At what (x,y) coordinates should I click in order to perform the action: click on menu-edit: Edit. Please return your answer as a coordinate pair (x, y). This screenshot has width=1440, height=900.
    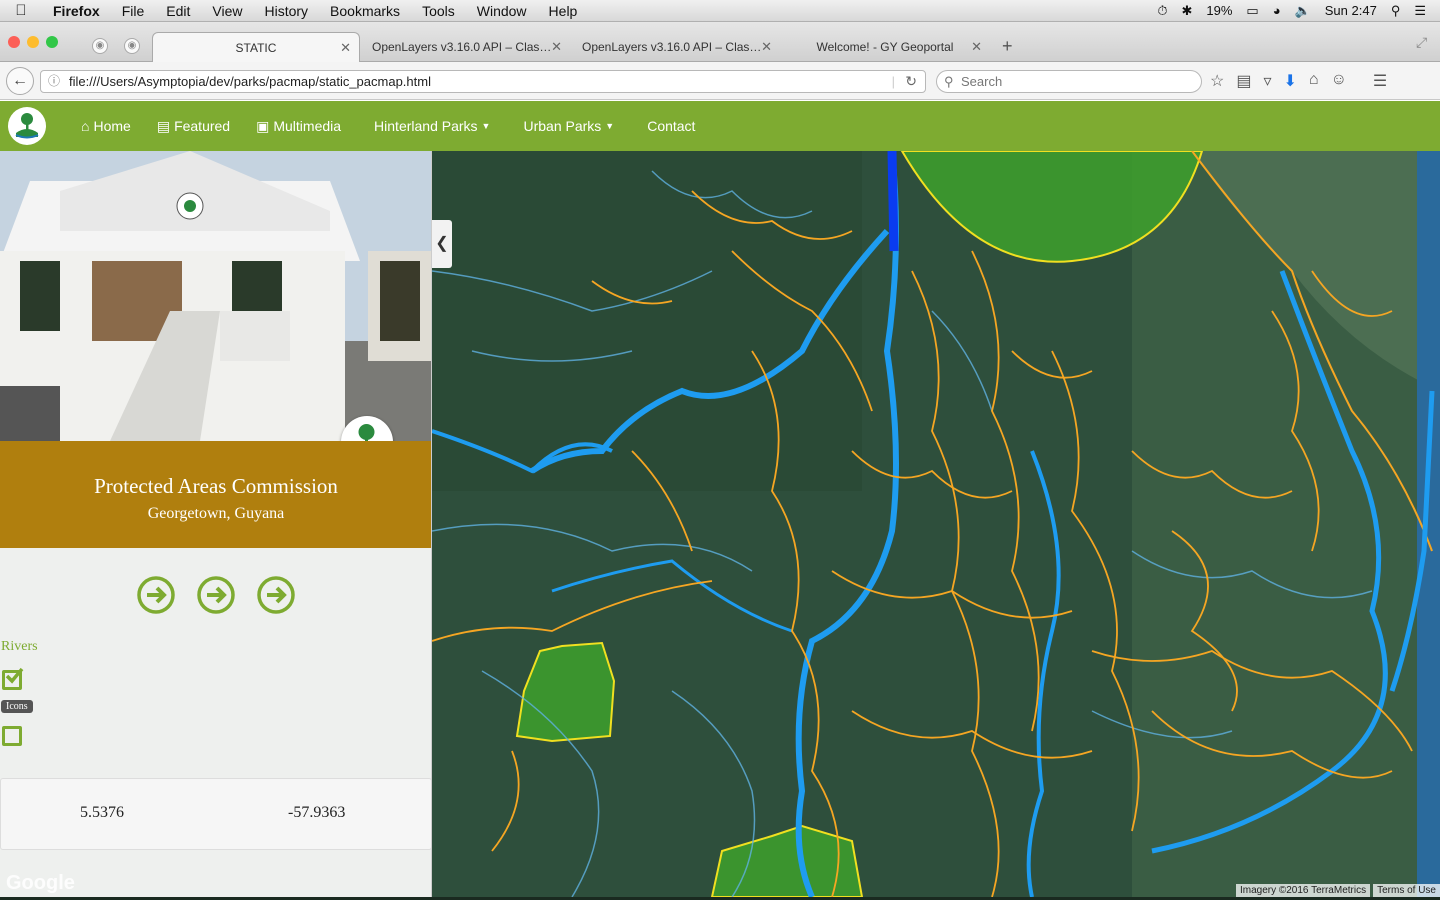
    Looking at the image, I should click on (178, 11).